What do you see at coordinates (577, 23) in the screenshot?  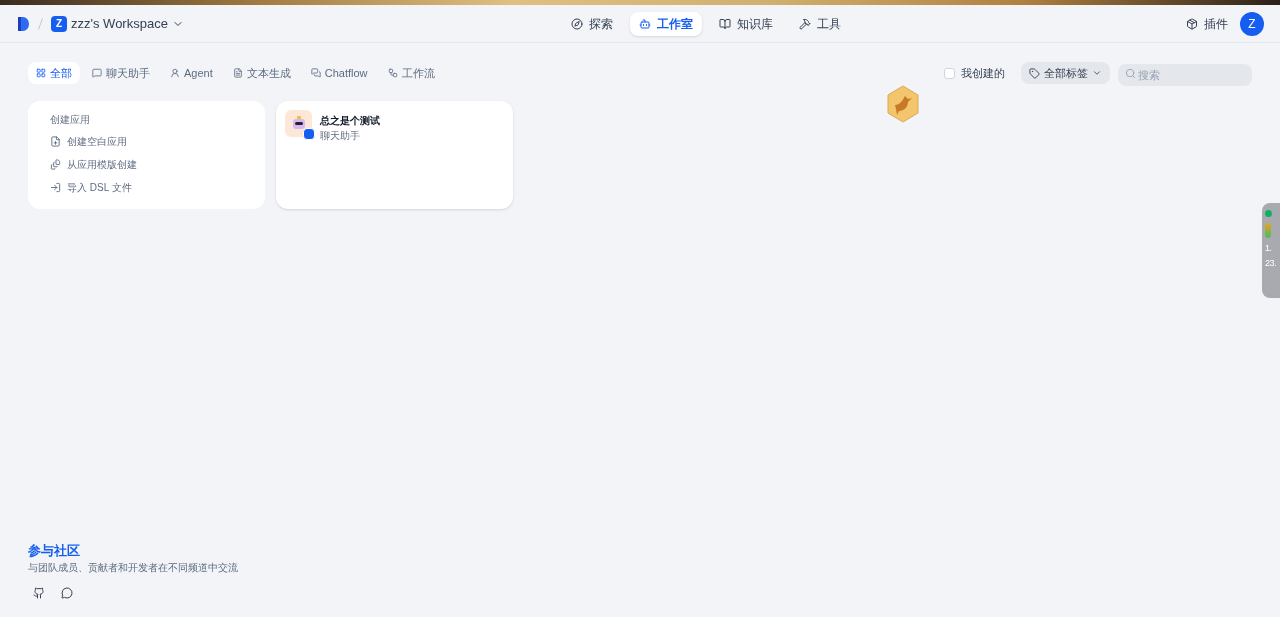 I see `compass-icon` at bounding box center [577, 23].